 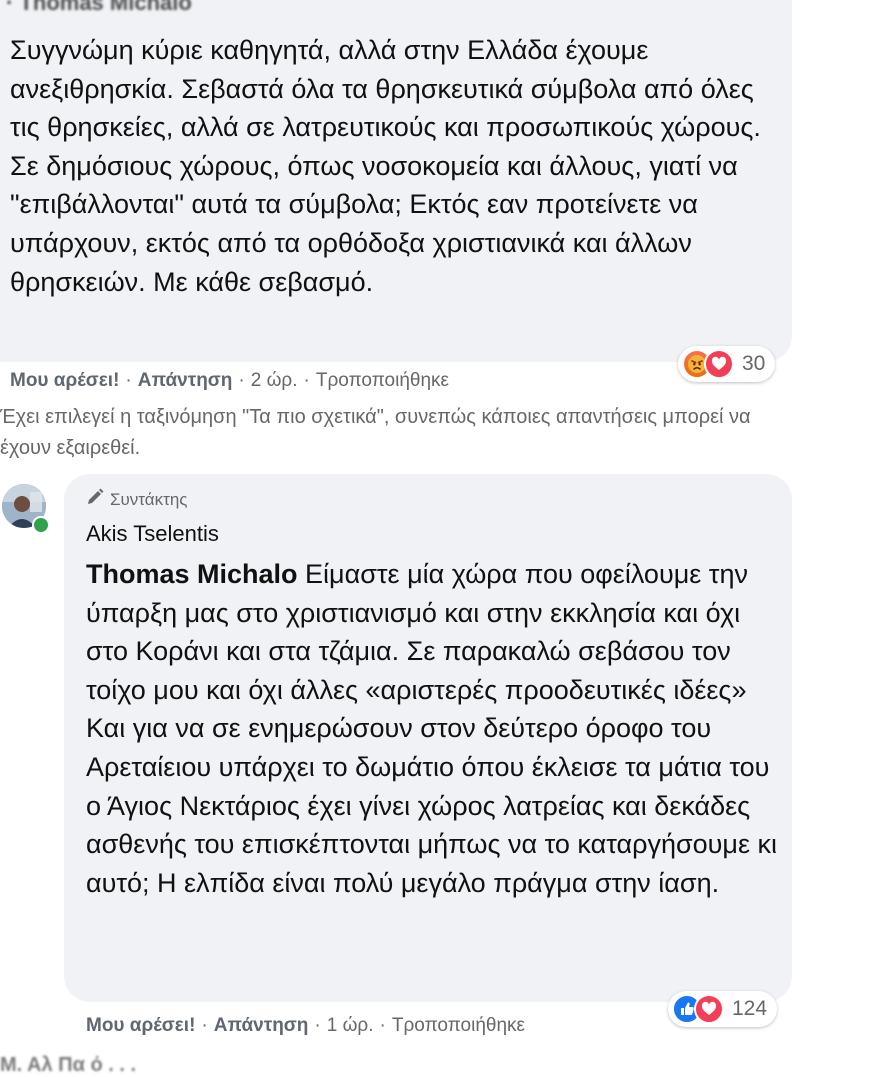 I want to click on author-name: Akis Tselentis, so click(x=152, y=534).